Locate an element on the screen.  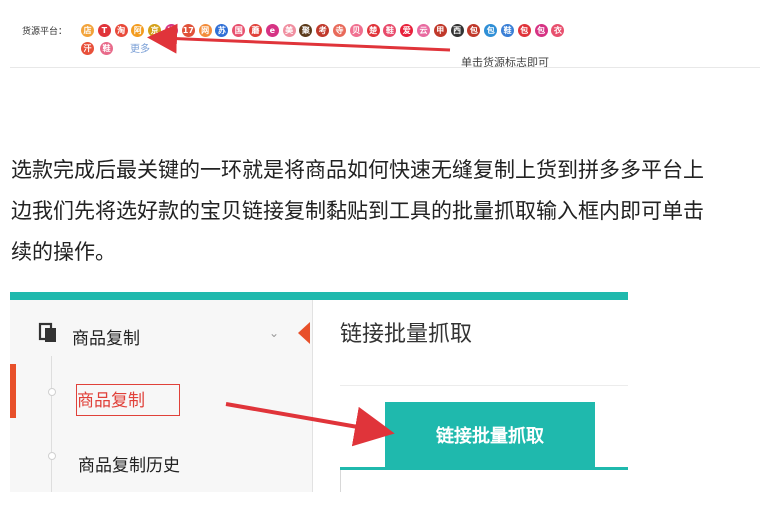
source-icon-13: 美 is located at coordinates (289, 30).